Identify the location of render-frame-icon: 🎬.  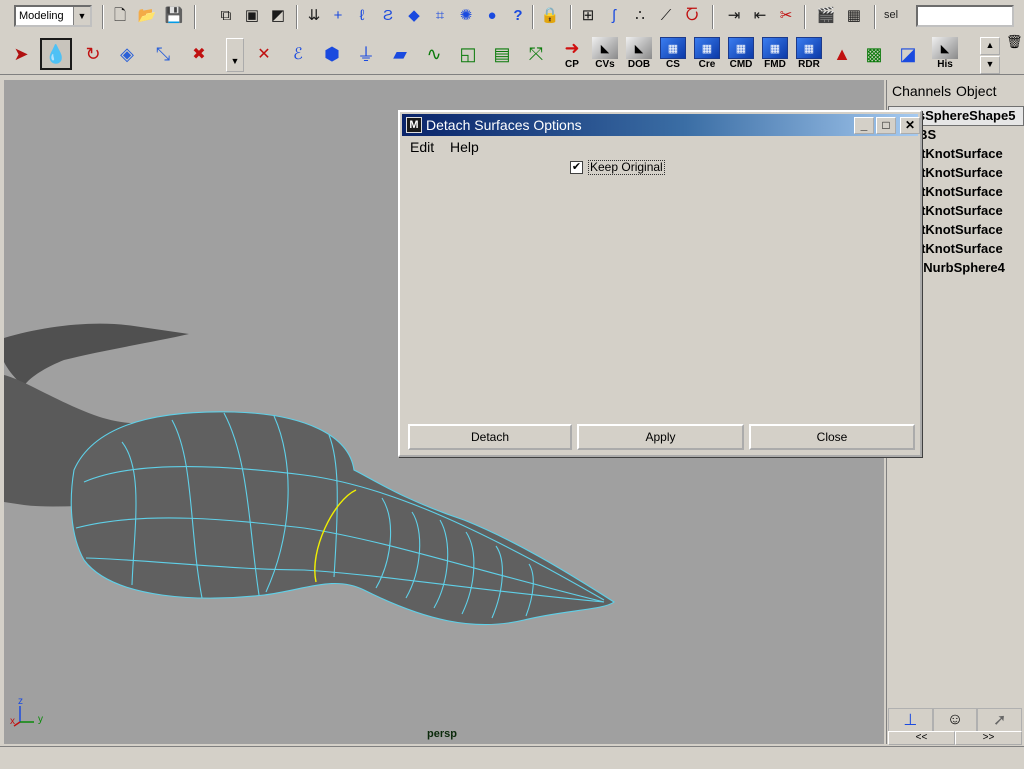
(826, 16).